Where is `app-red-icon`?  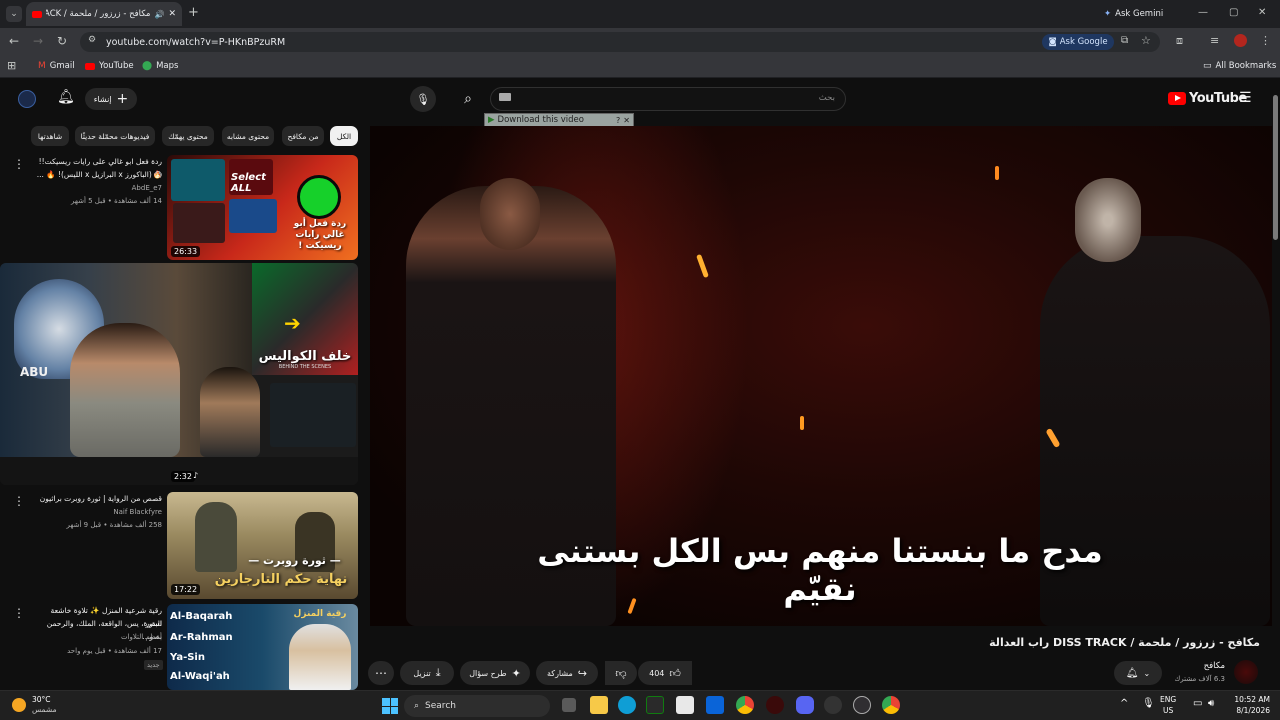 app-red-icon is located at coordinates (775, 705).